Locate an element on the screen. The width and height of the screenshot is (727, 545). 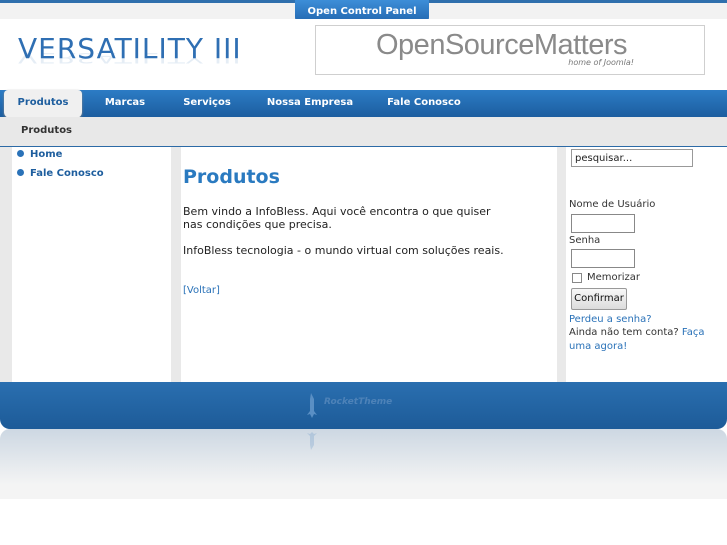
password-label: Senha is located at coordinates (585, 240).